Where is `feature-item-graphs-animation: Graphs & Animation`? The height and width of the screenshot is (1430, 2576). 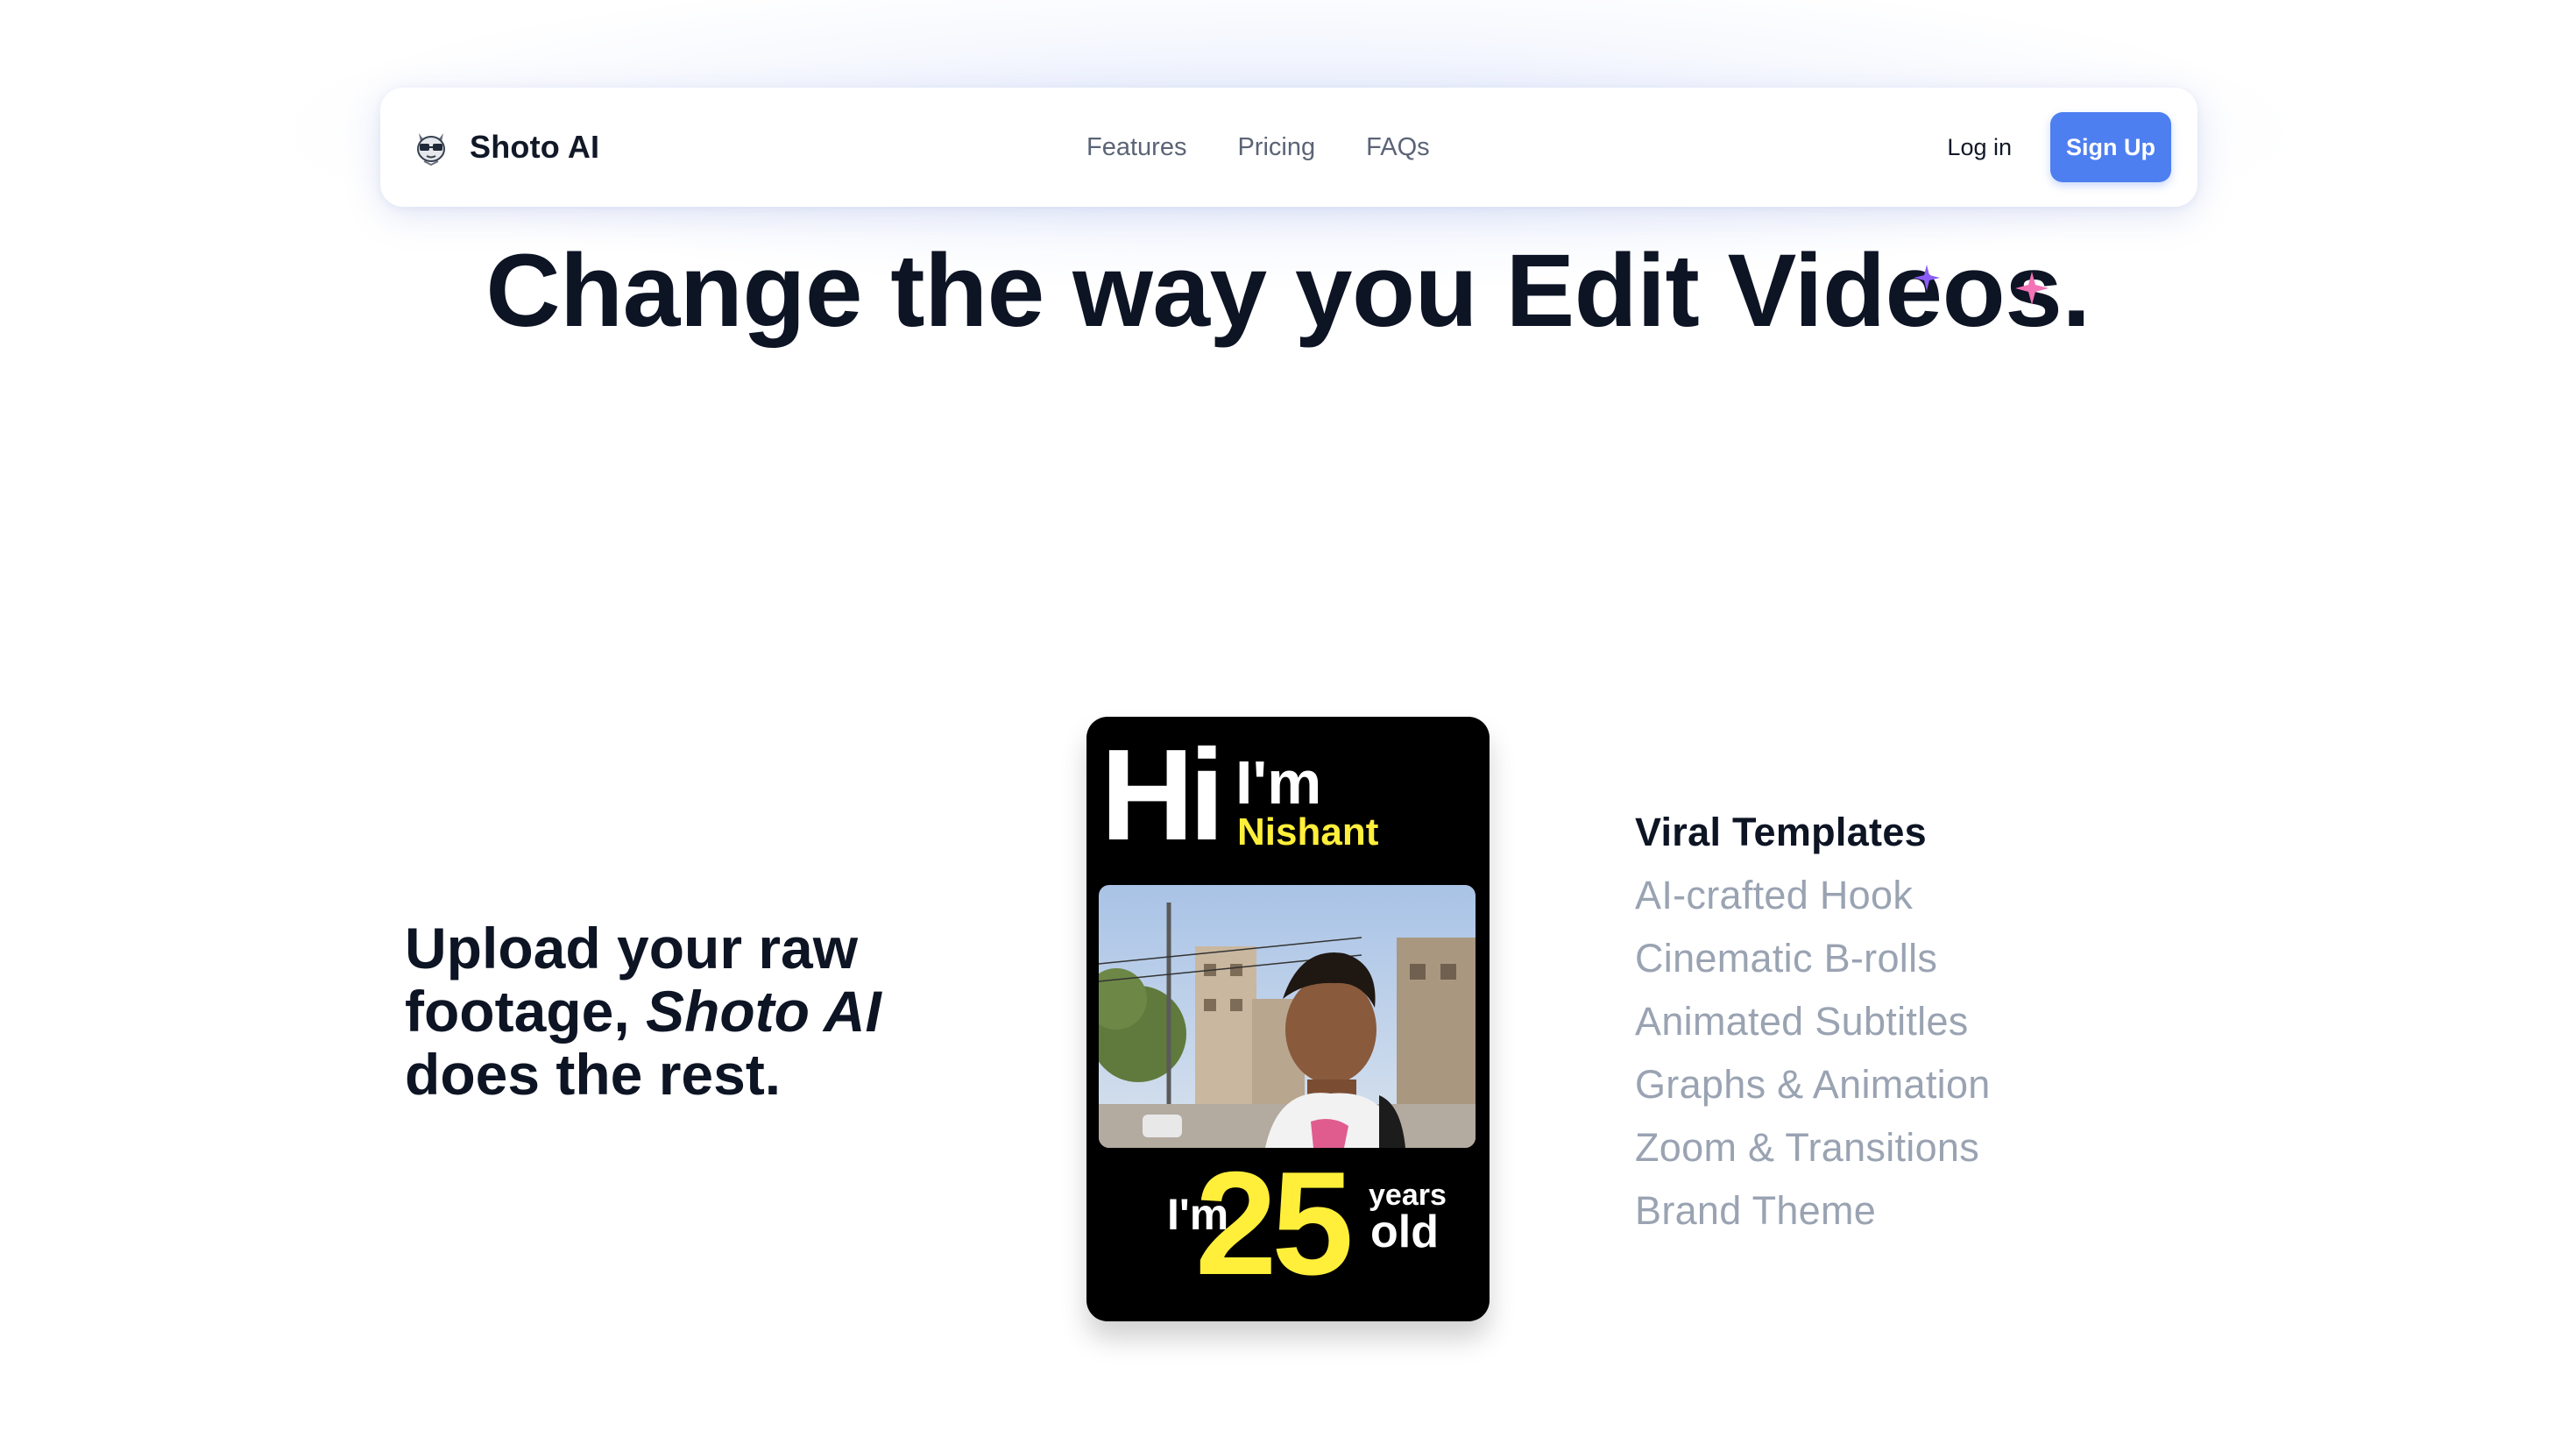
feature-item-graphs-animation: Graphs & Animation is located at coordinates (1813, 1084).